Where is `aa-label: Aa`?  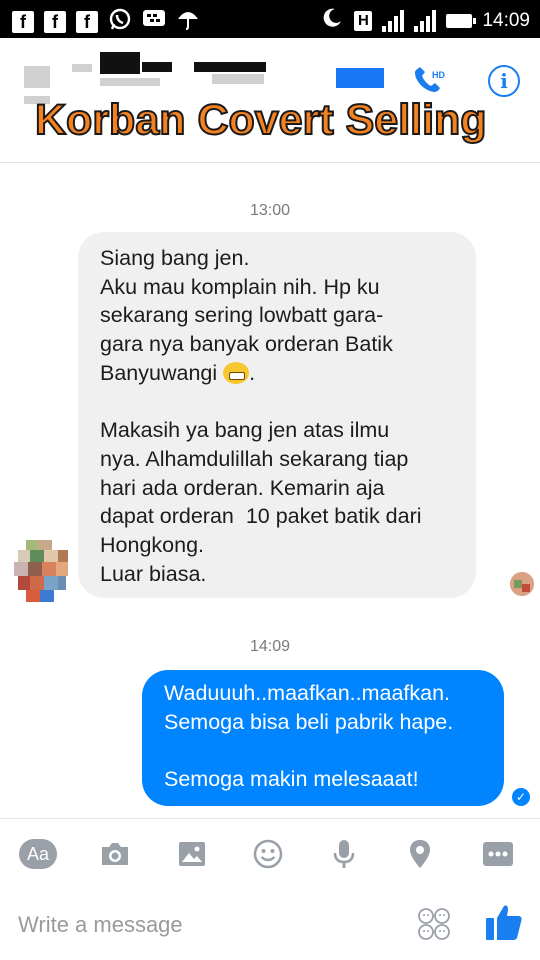
aa-label: Aa is located at coordinates (38, 854).